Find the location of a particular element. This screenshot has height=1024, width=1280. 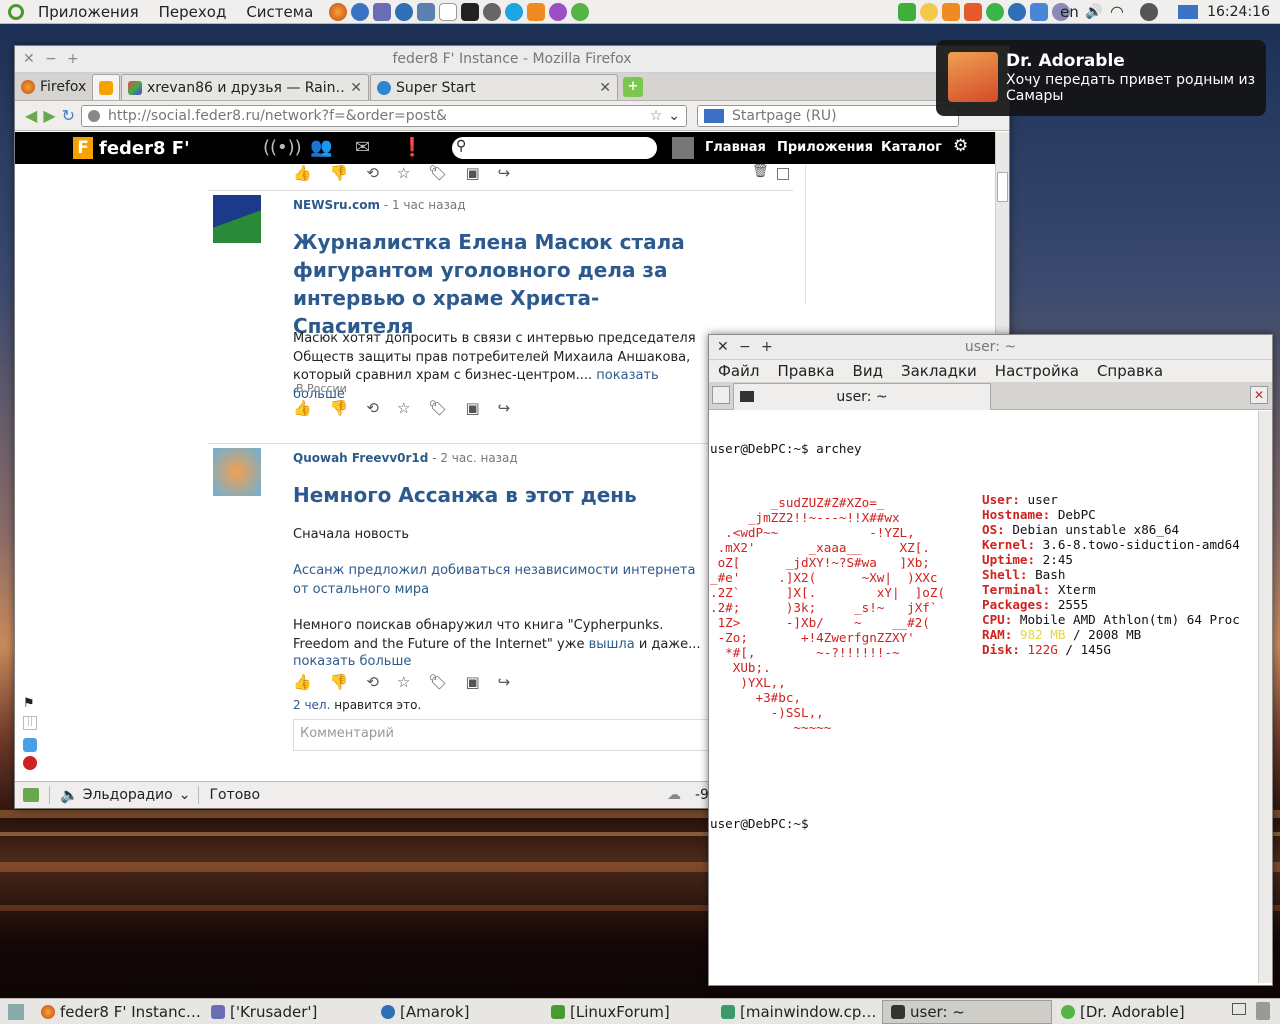

task-linuxforum: [LinuxForum] is located at coordinates (627, 1012).